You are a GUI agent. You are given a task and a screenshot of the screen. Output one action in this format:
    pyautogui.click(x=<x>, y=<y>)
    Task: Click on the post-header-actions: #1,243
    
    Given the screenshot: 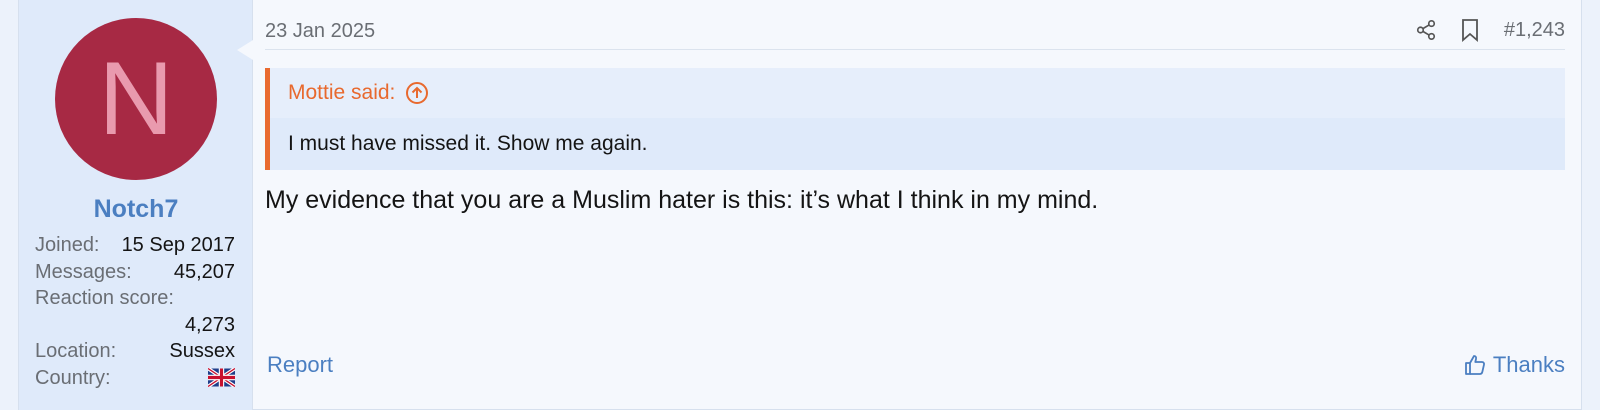 What is the action you would take?
    pyautogui.click(x=1489, y=30)
    